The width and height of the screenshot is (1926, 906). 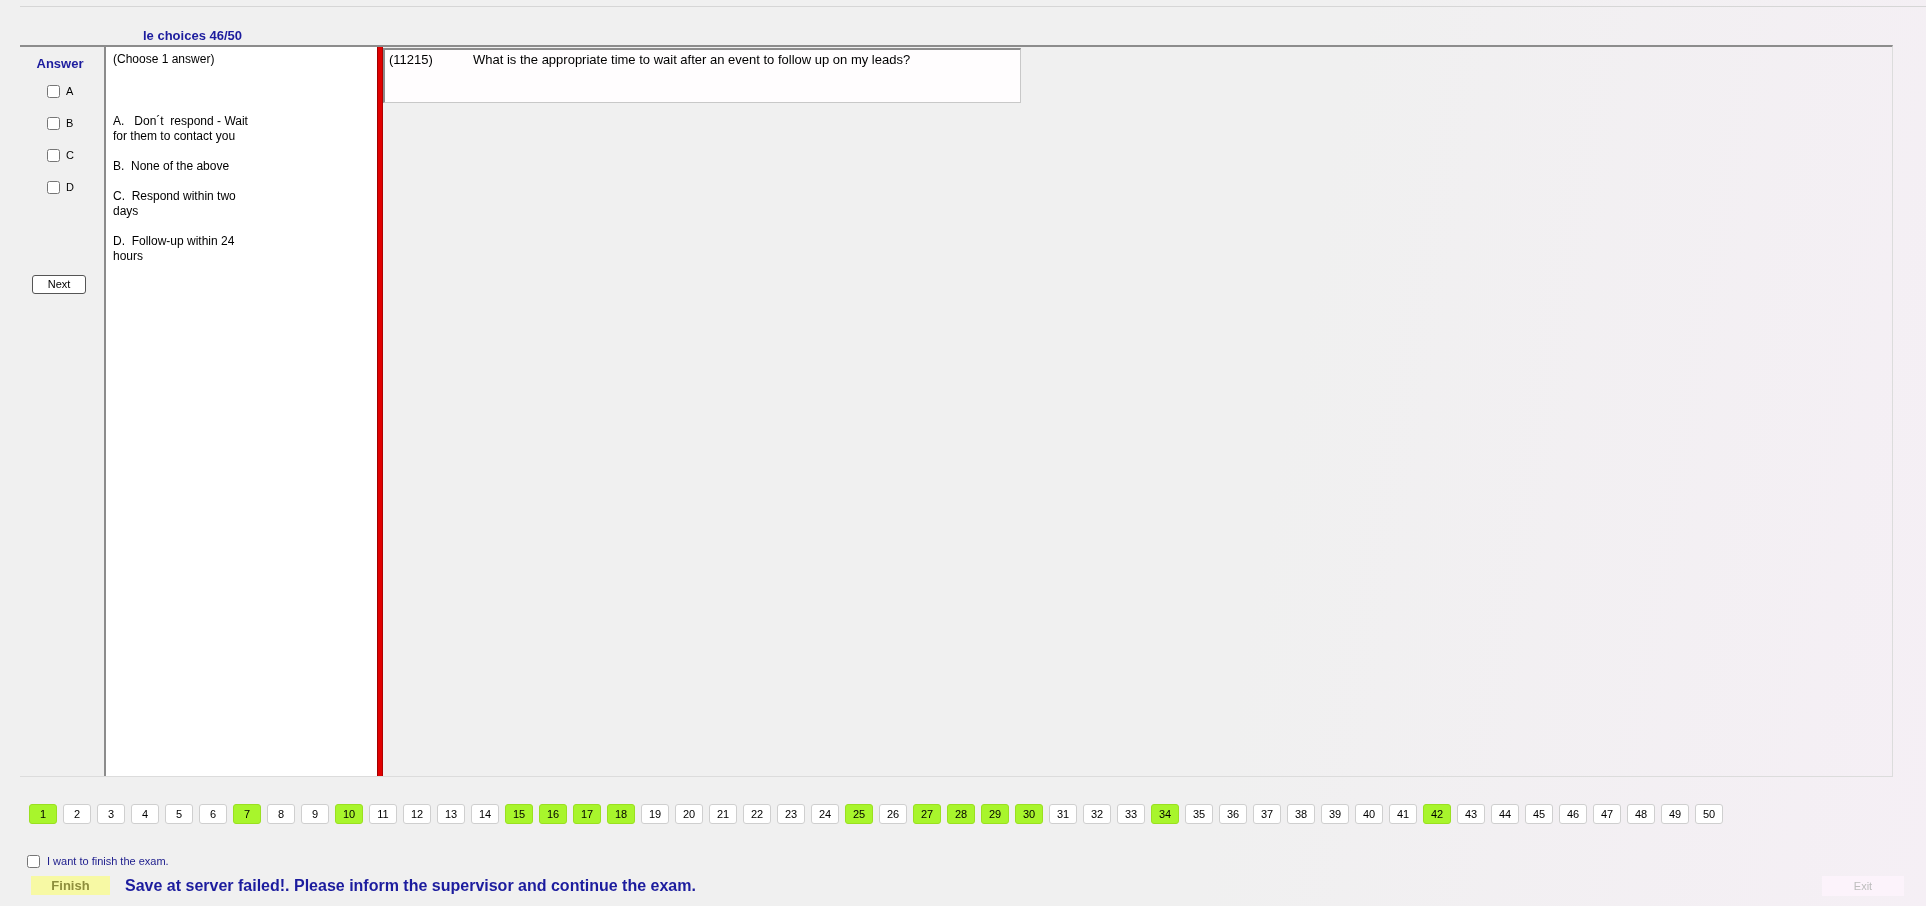 What do you see at coordinates (587, 814) in the screenshot?
I see `question-nav-button: 17` at bounding box center [587, 814].